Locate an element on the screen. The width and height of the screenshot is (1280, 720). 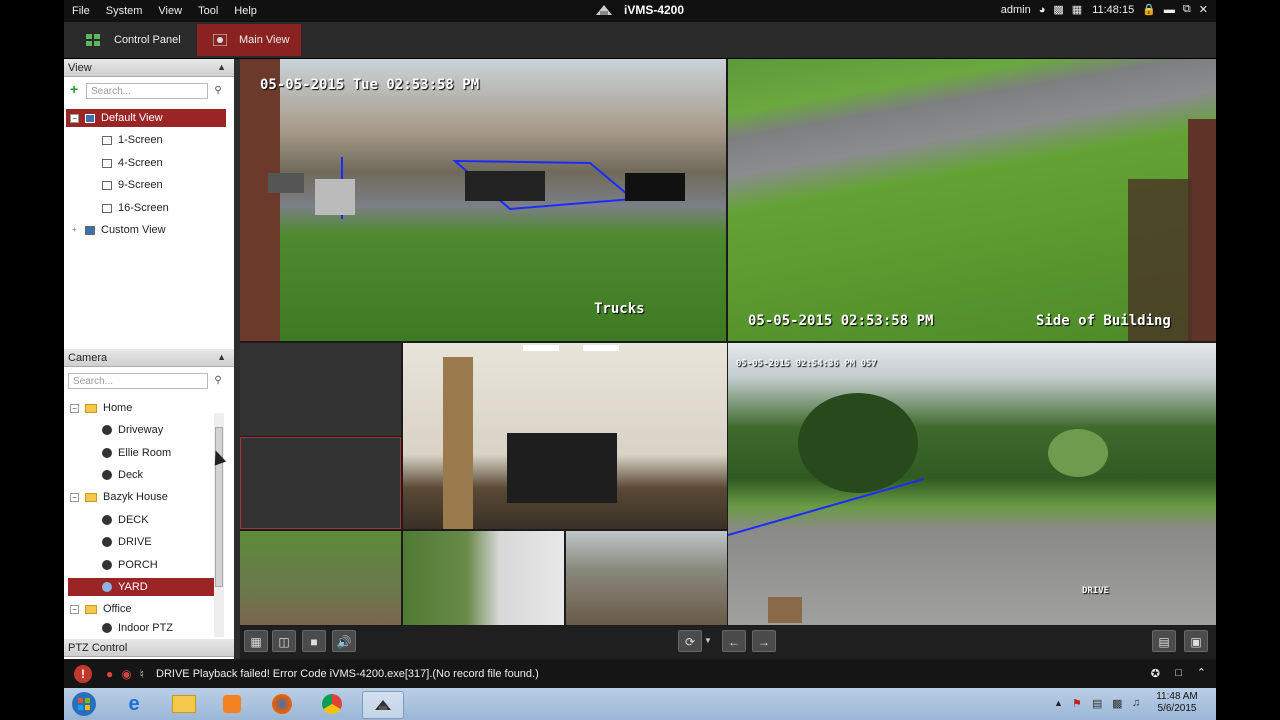
video-tile-deck-small is located at coordinates (646, 578).